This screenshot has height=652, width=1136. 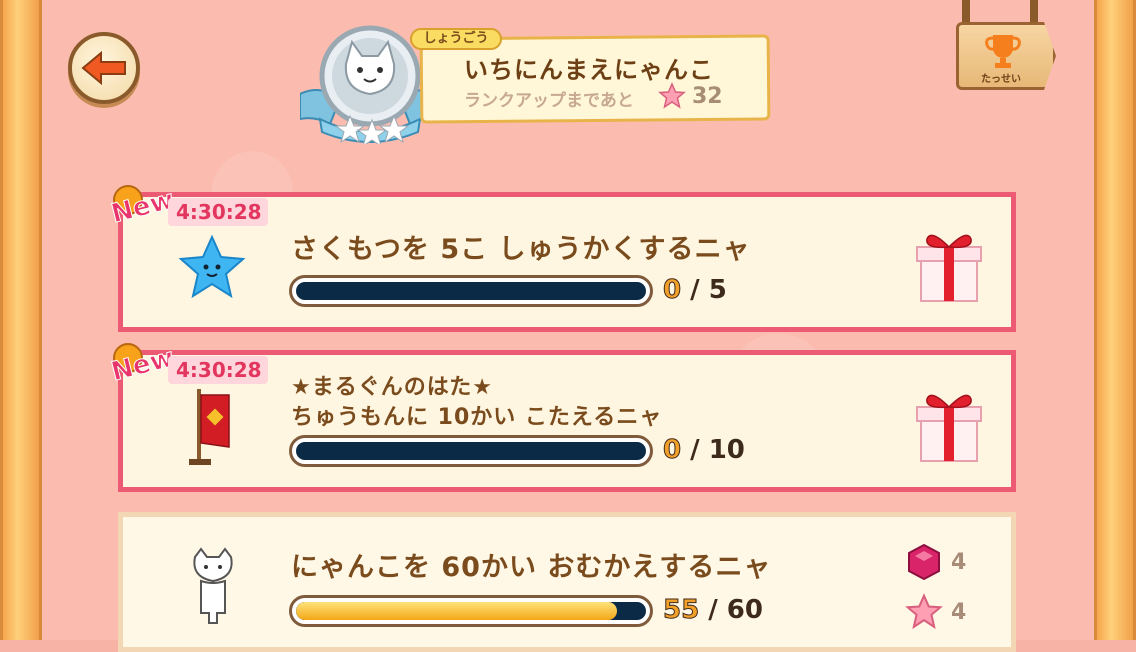 What do you see at coordinates (681, 610) in the screenshot?
I see `progress-current: 55` at bounding box center [681, 610].